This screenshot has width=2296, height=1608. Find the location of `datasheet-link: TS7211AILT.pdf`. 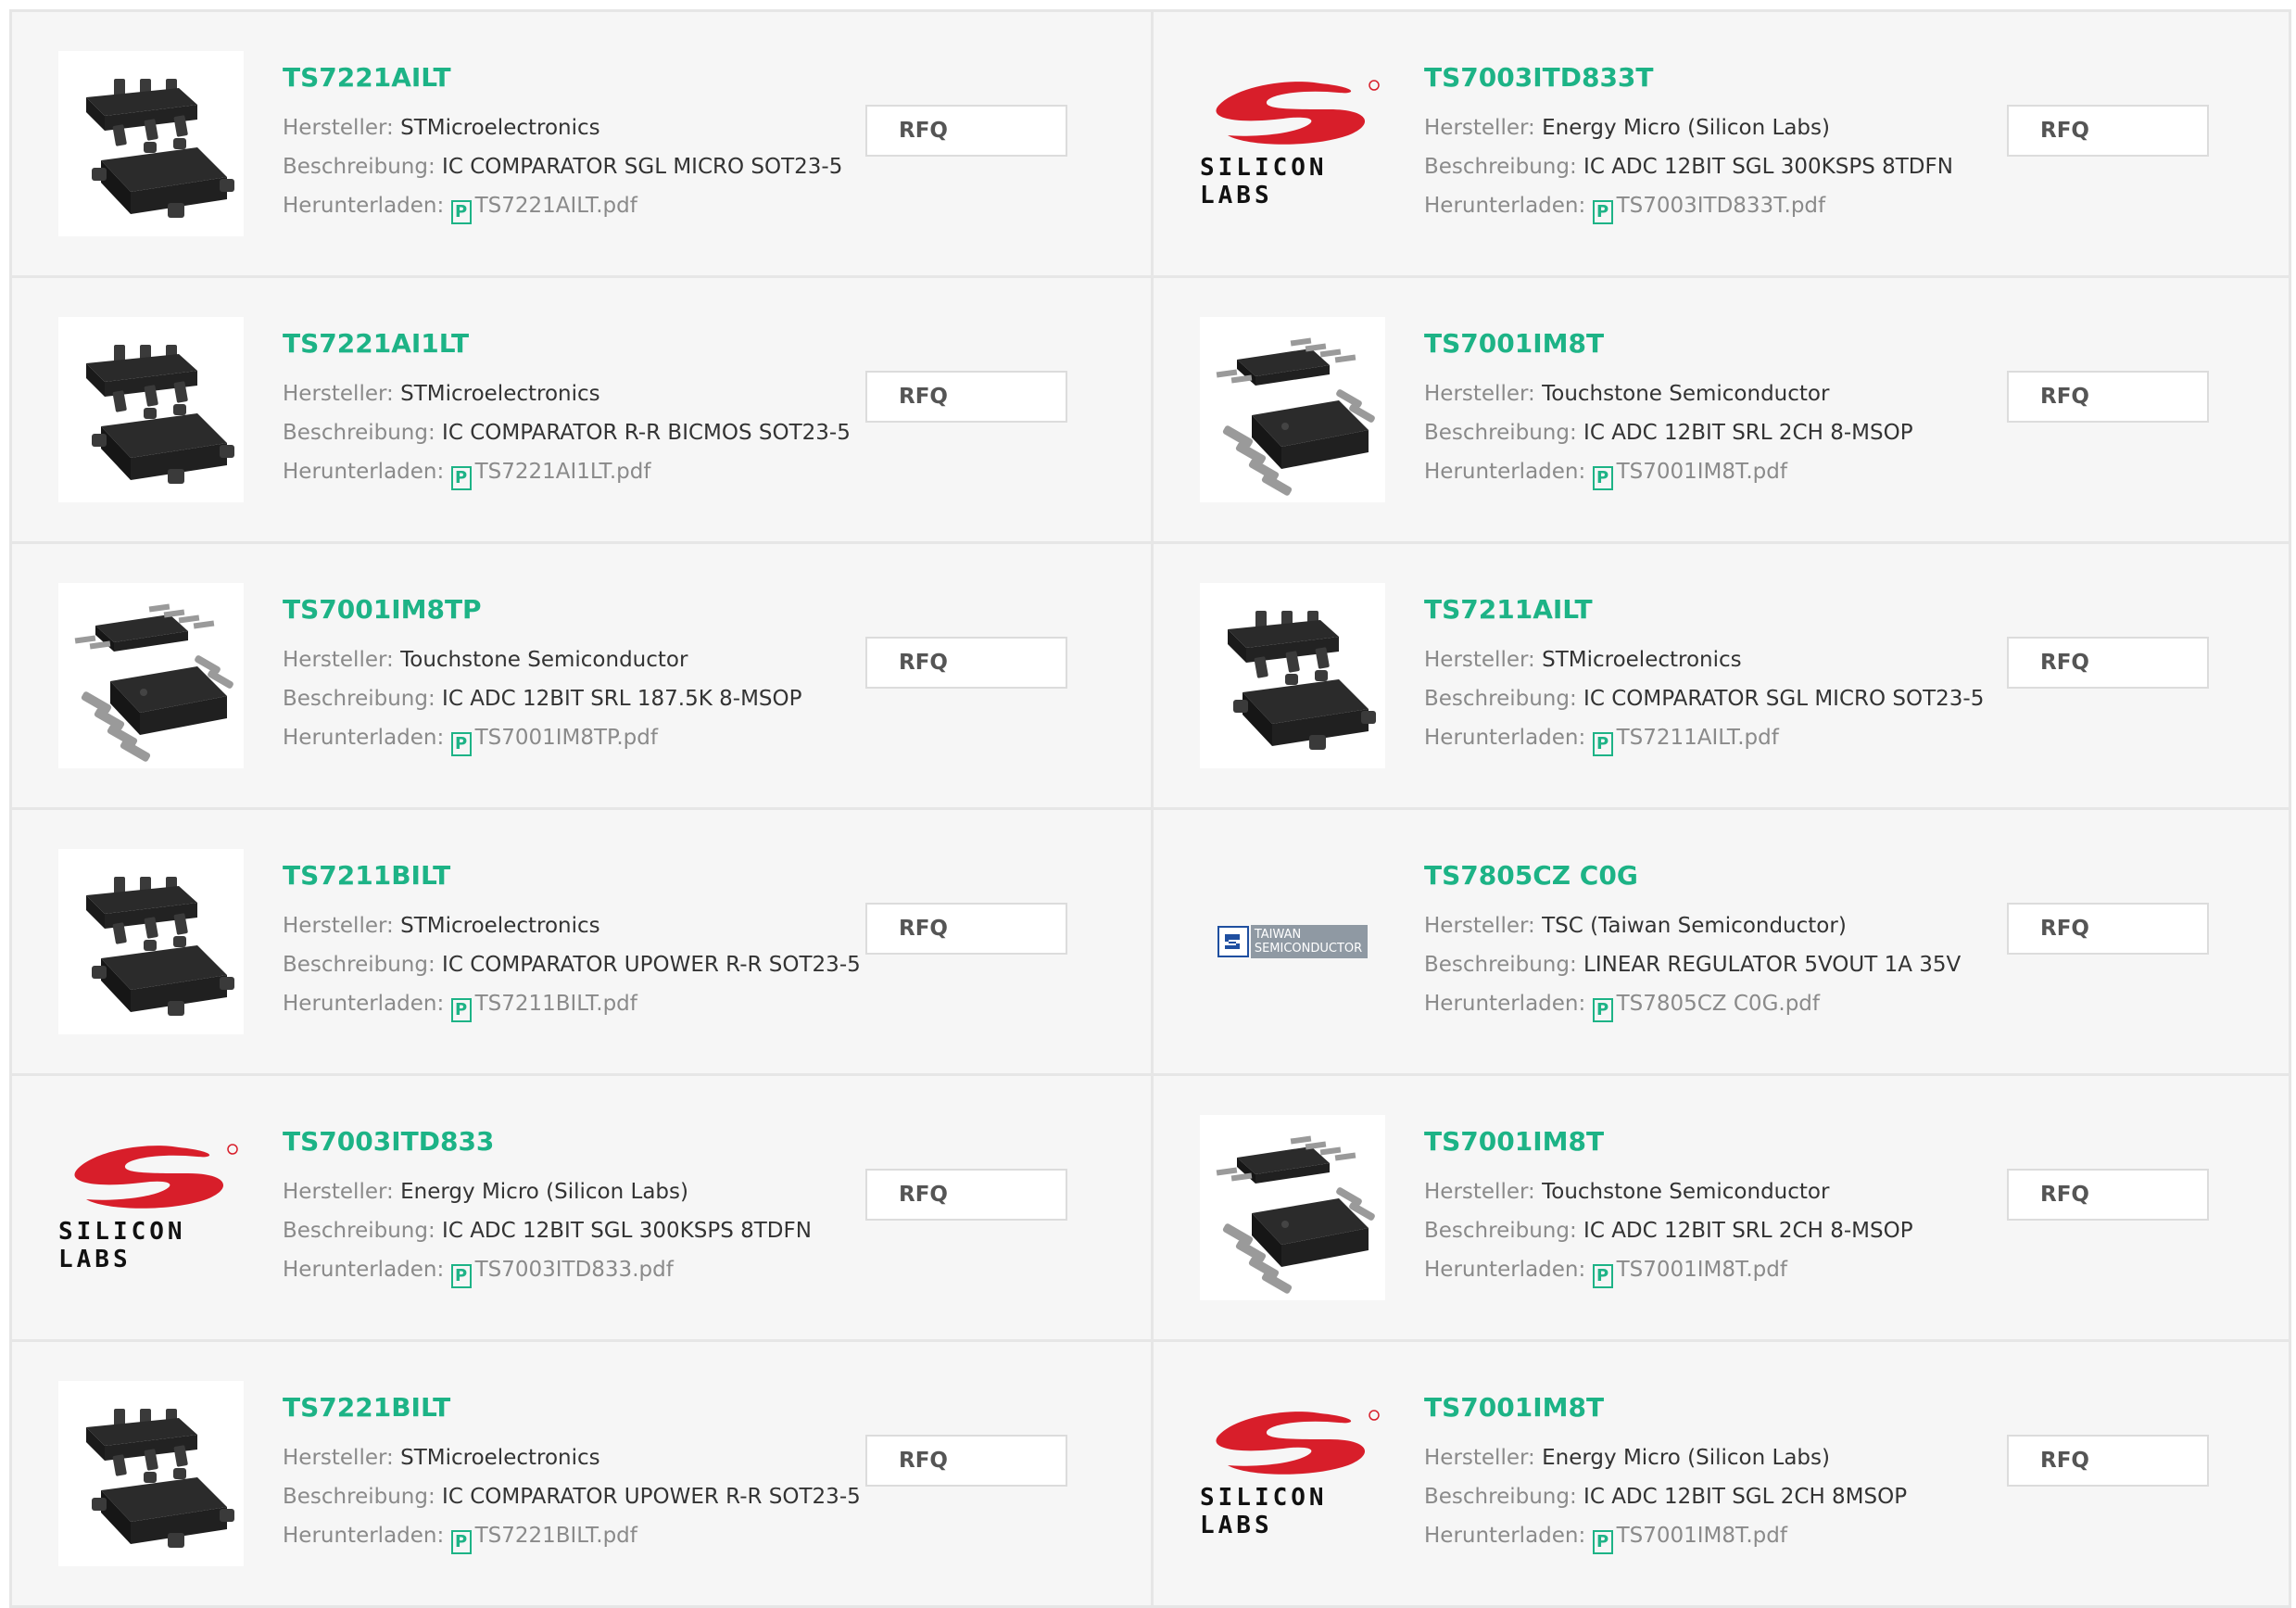

datasheet-link: TS7211AILT.pdf is located at coordinates (1698, 738).